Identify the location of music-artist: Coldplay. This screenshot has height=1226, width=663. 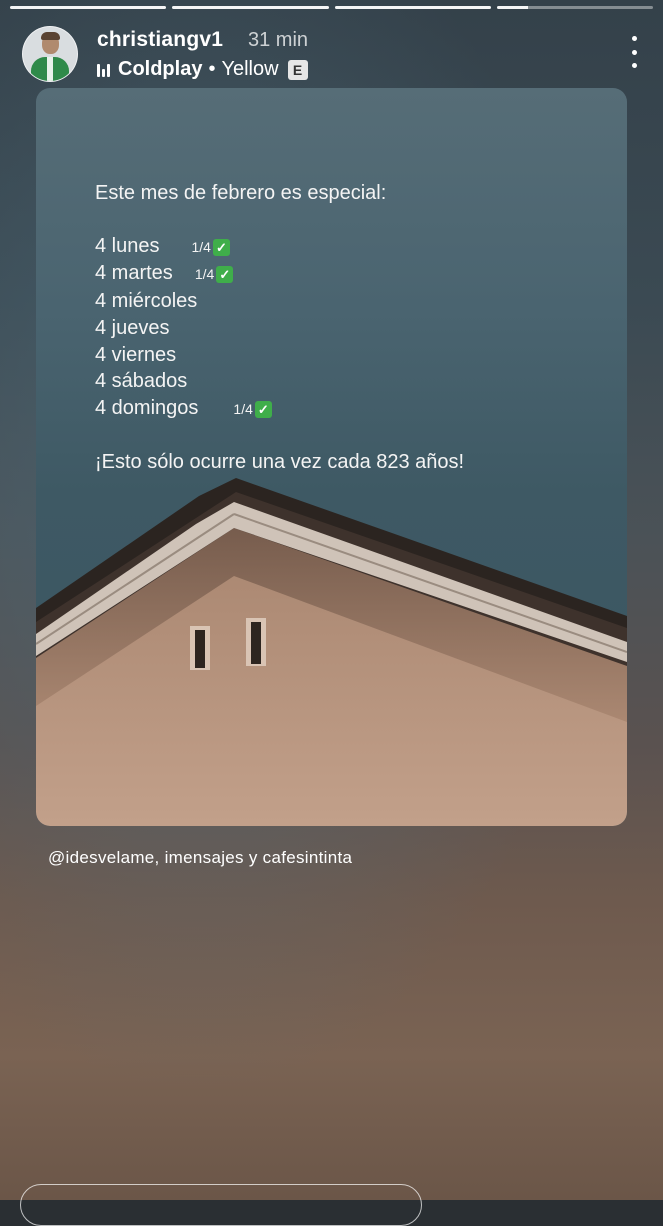
(160, 69).